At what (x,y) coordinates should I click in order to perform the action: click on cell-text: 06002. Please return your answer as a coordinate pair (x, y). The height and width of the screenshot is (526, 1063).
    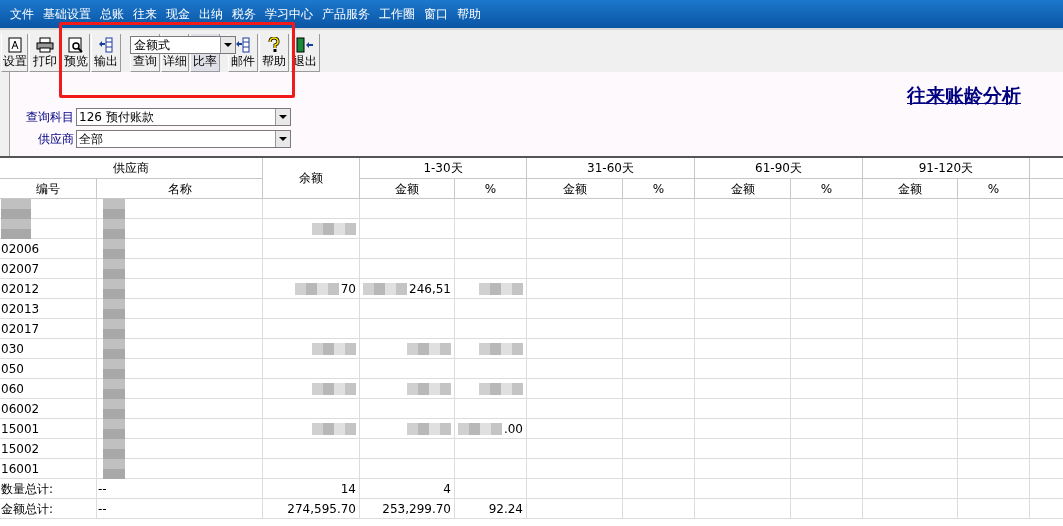
    Looking at the image, I should click on (20, 409).